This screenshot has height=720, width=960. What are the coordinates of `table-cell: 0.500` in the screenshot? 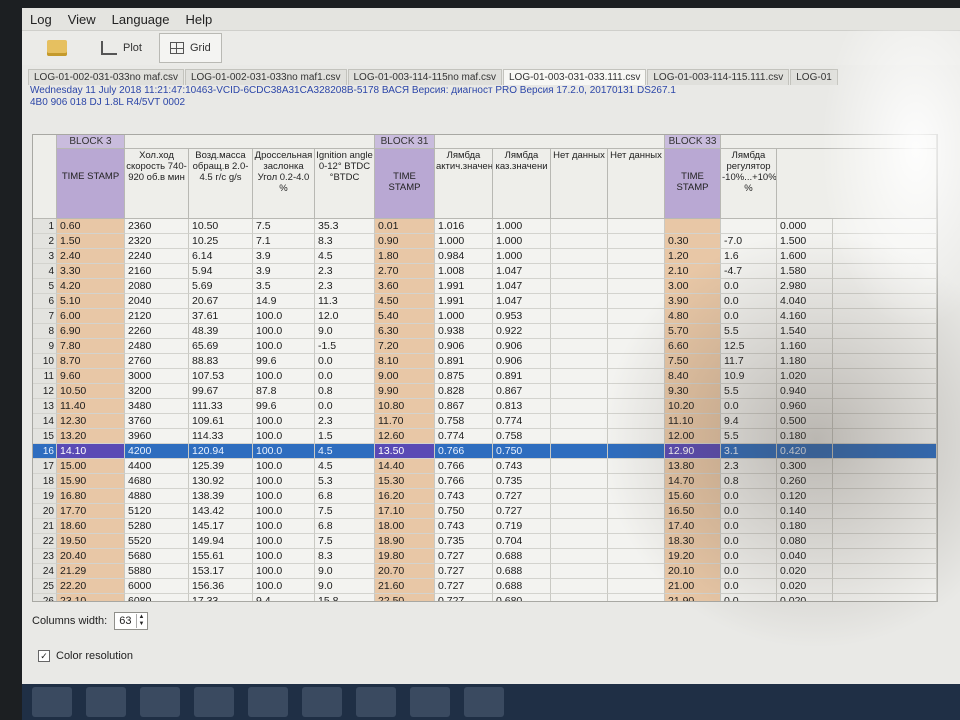 It's located at (805, 421).